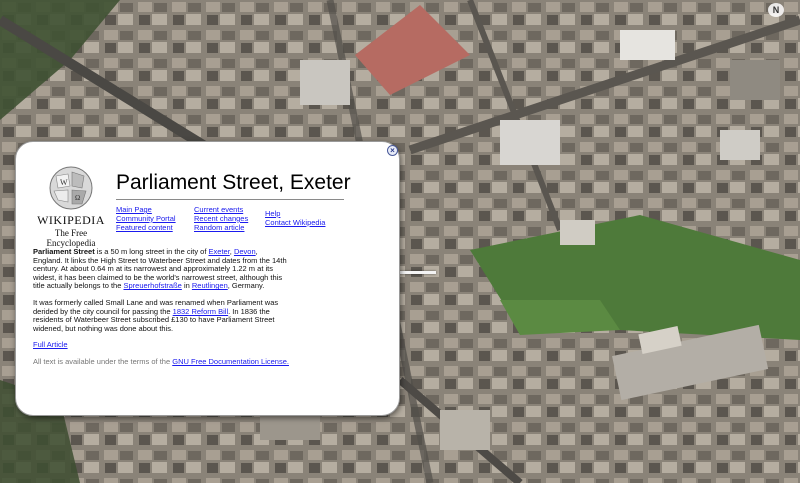 Image resolution: width=800 pixels, height=483 pixels. Describe the element at coordinates (64, 182) in the screenshot. I see `svg-text: W` at that location.